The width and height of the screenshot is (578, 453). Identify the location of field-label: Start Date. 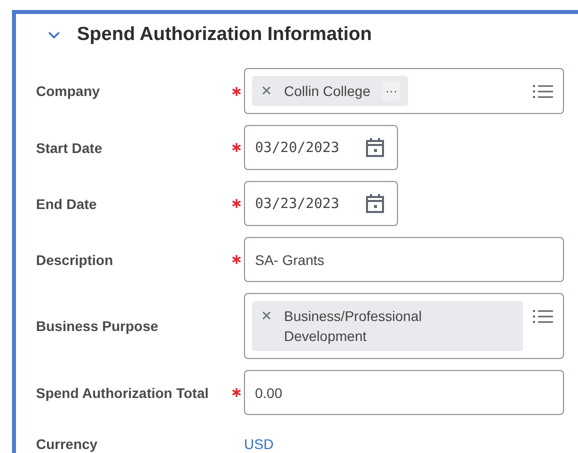
(69, 148).